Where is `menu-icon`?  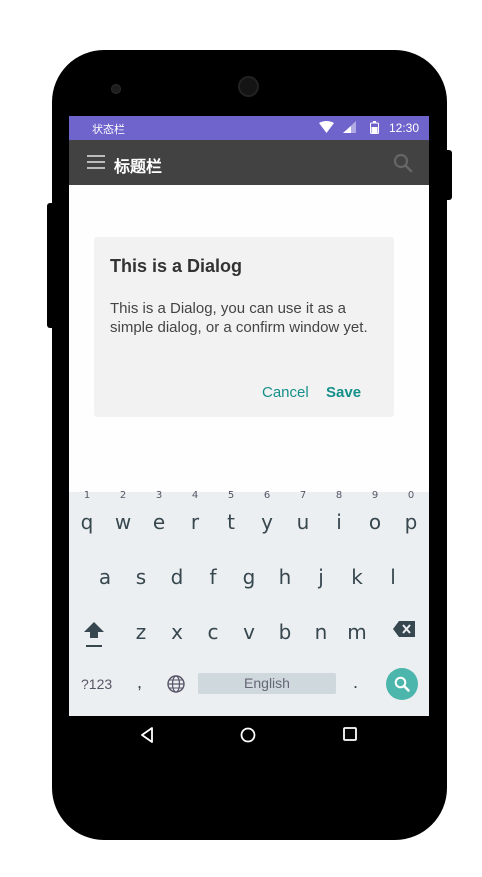 menu-icon is located at coordinates (96, 162).